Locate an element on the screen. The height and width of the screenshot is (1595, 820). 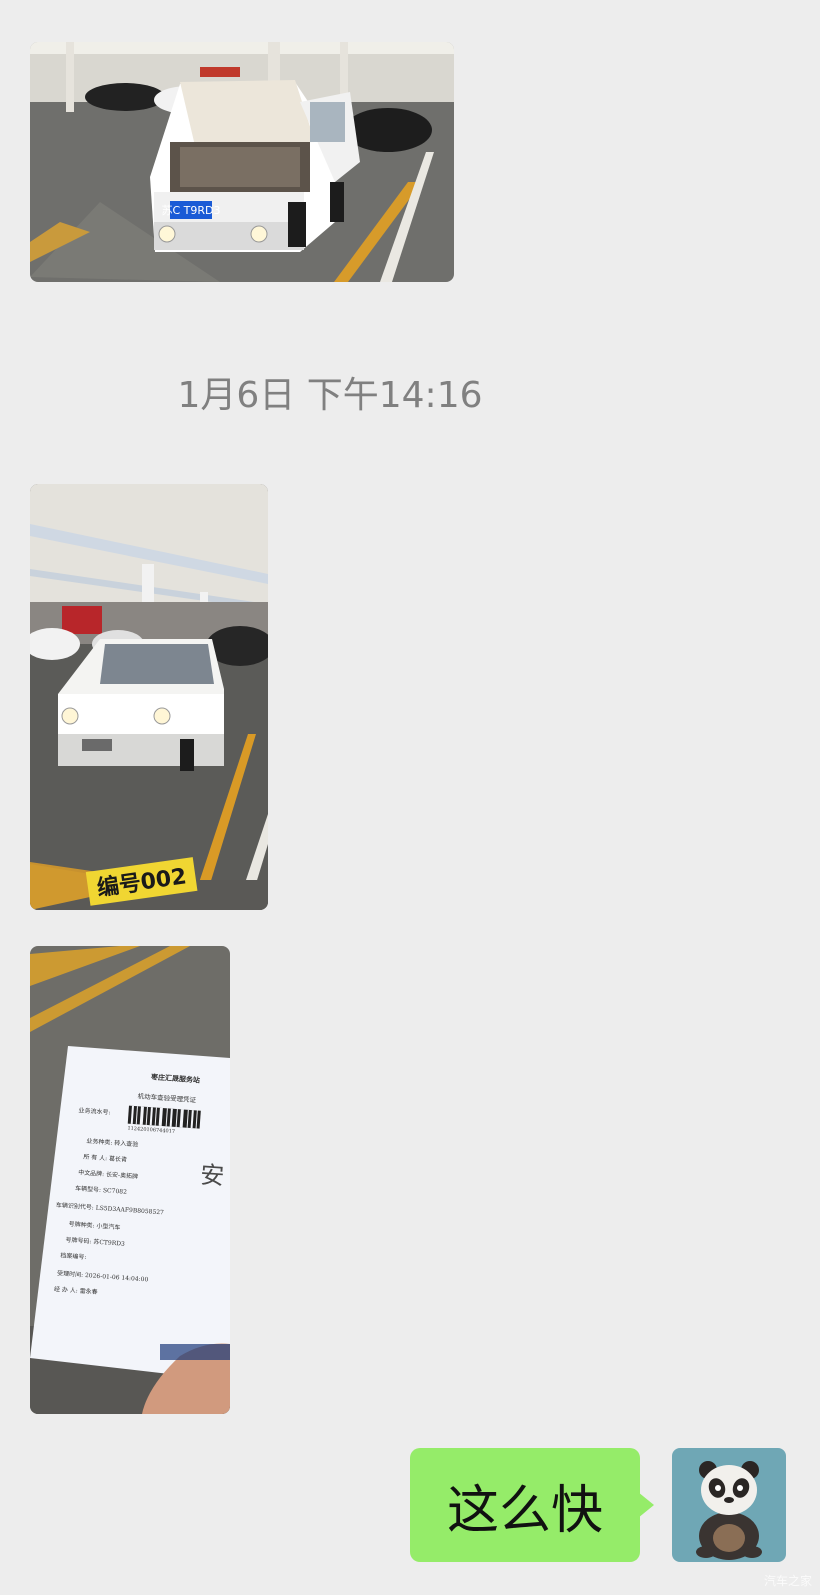
car-engine-photo: 苏C T9RD3 is located at coordinates (242, 162).